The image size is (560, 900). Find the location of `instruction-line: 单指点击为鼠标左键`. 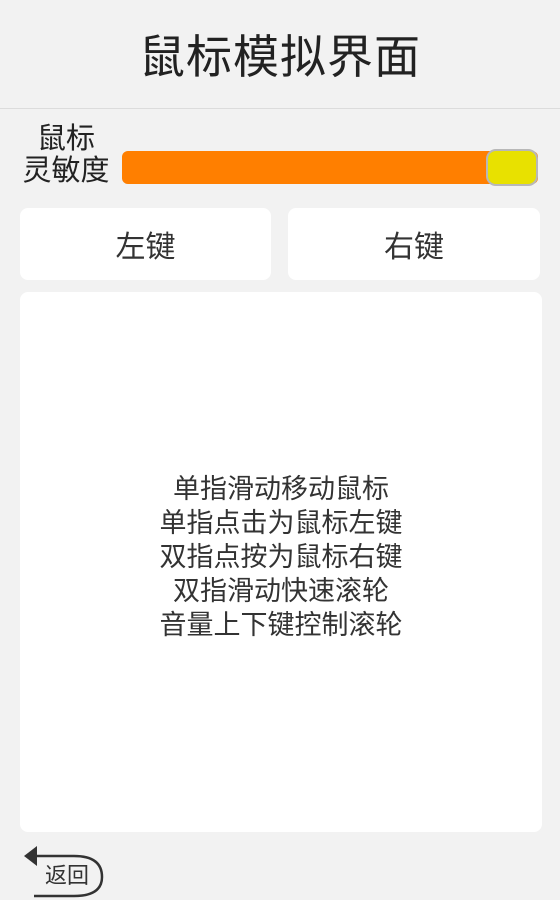

instruction-line: 单指点击为鼠标左键 is located at coordinates (281, 523).